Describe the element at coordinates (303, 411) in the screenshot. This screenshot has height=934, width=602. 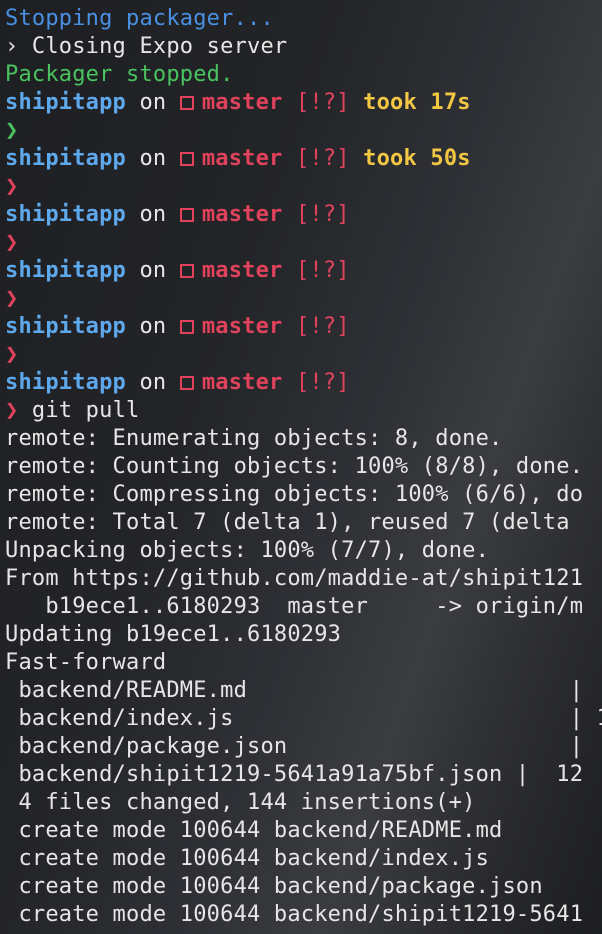
I see `command-line: ❯ git pull` at that location.